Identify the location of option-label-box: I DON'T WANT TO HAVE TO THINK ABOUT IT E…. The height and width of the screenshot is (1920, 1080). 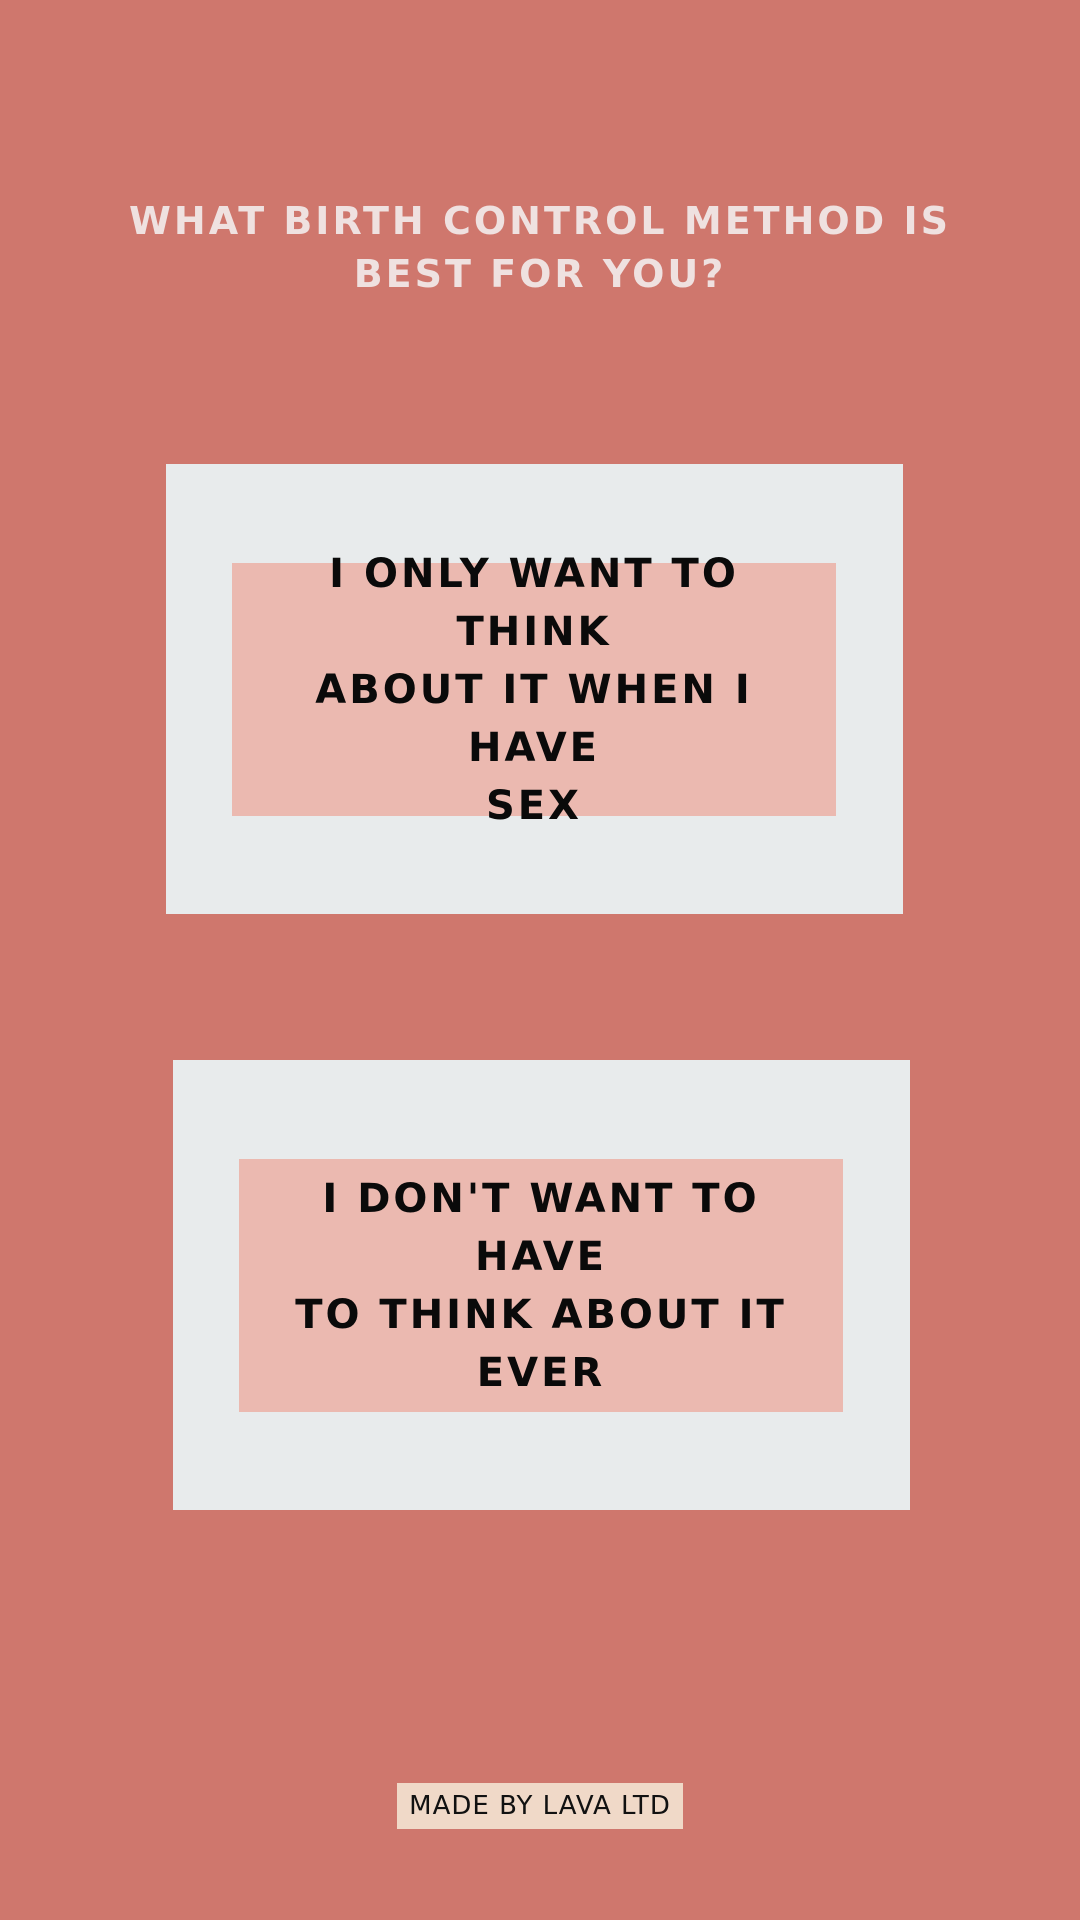
(541, 1285).